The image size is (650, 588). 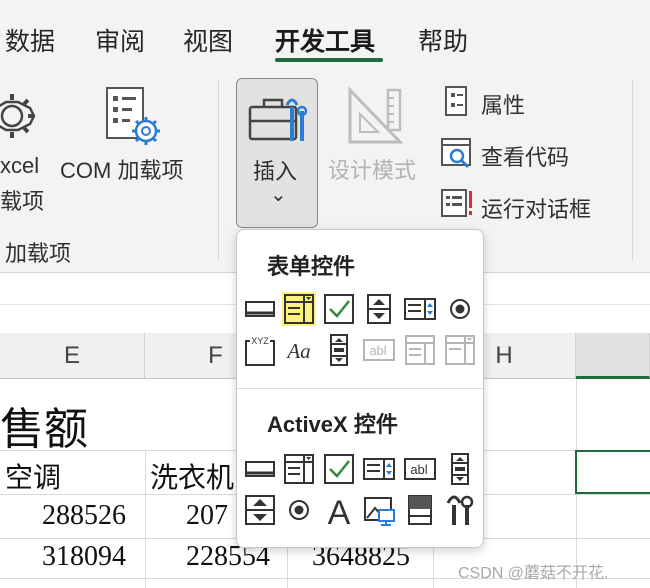 I want to click on grid-line, so click(x=145, y=519).